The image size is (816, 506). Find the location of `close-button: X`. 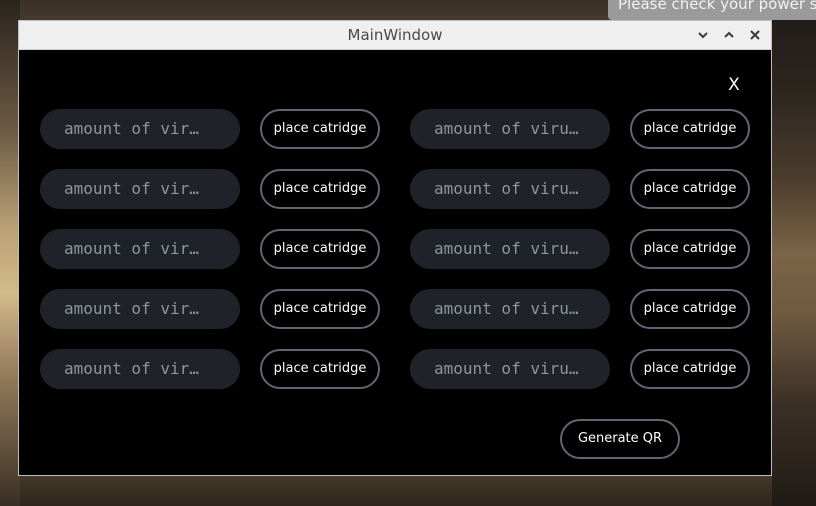

close-button: X is located at coordinates (734, 85).